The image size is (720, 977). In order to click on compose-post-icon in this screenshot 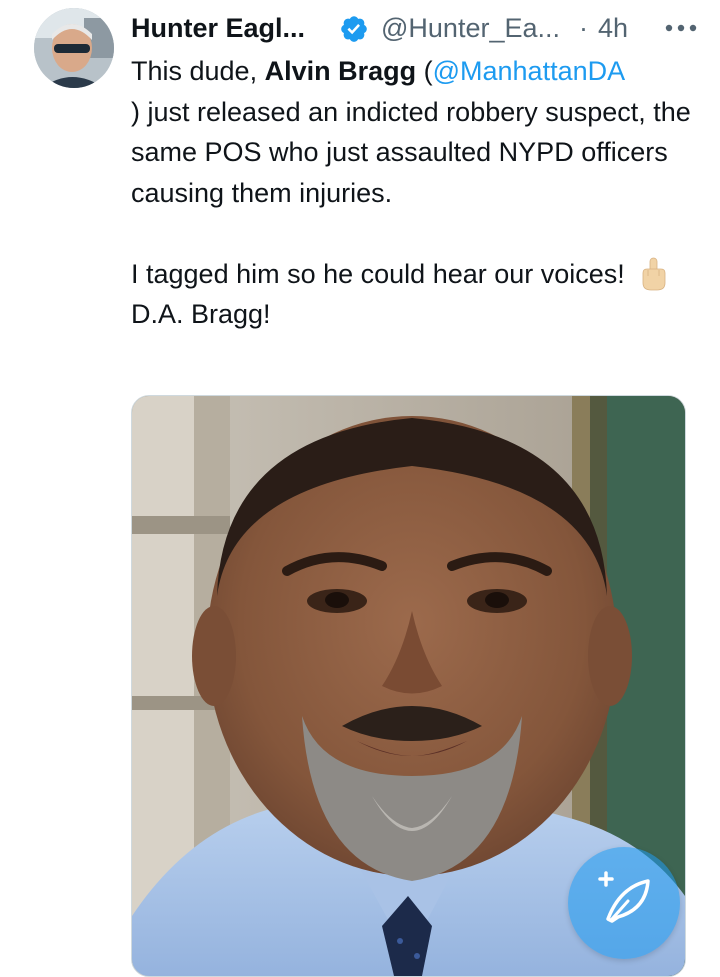, I will do `click(624, 897)`.